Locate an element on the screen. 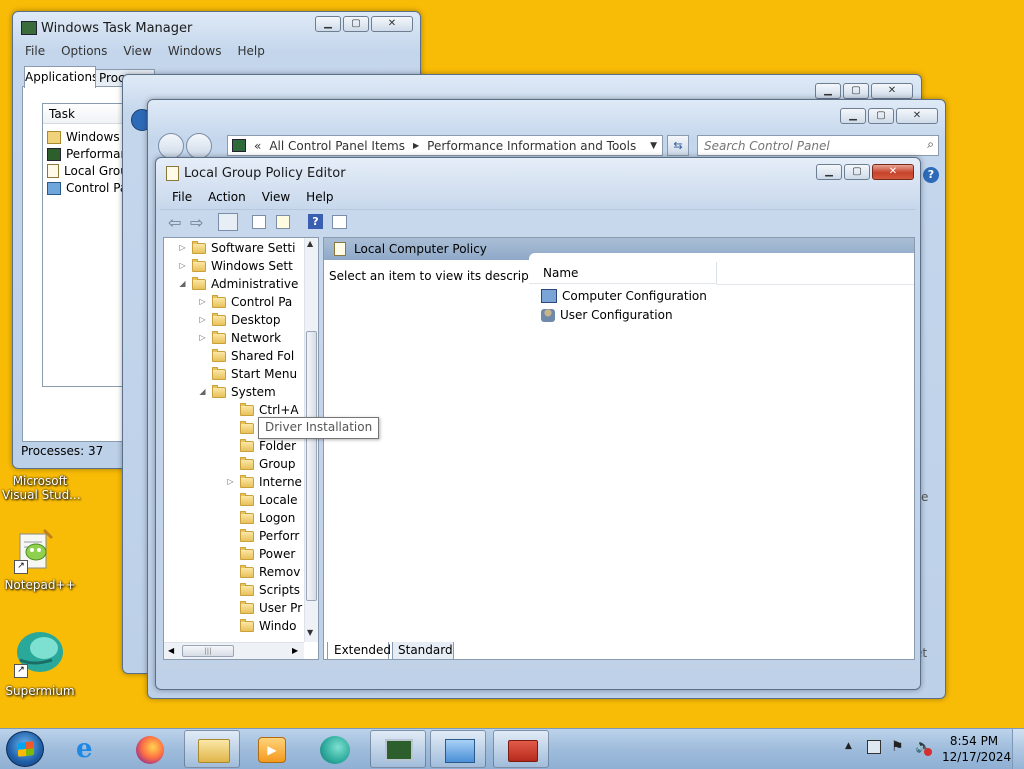 This screenshot has height=769, width=1024. tree-node: ▷ Network is located at coordinates (239, 338).